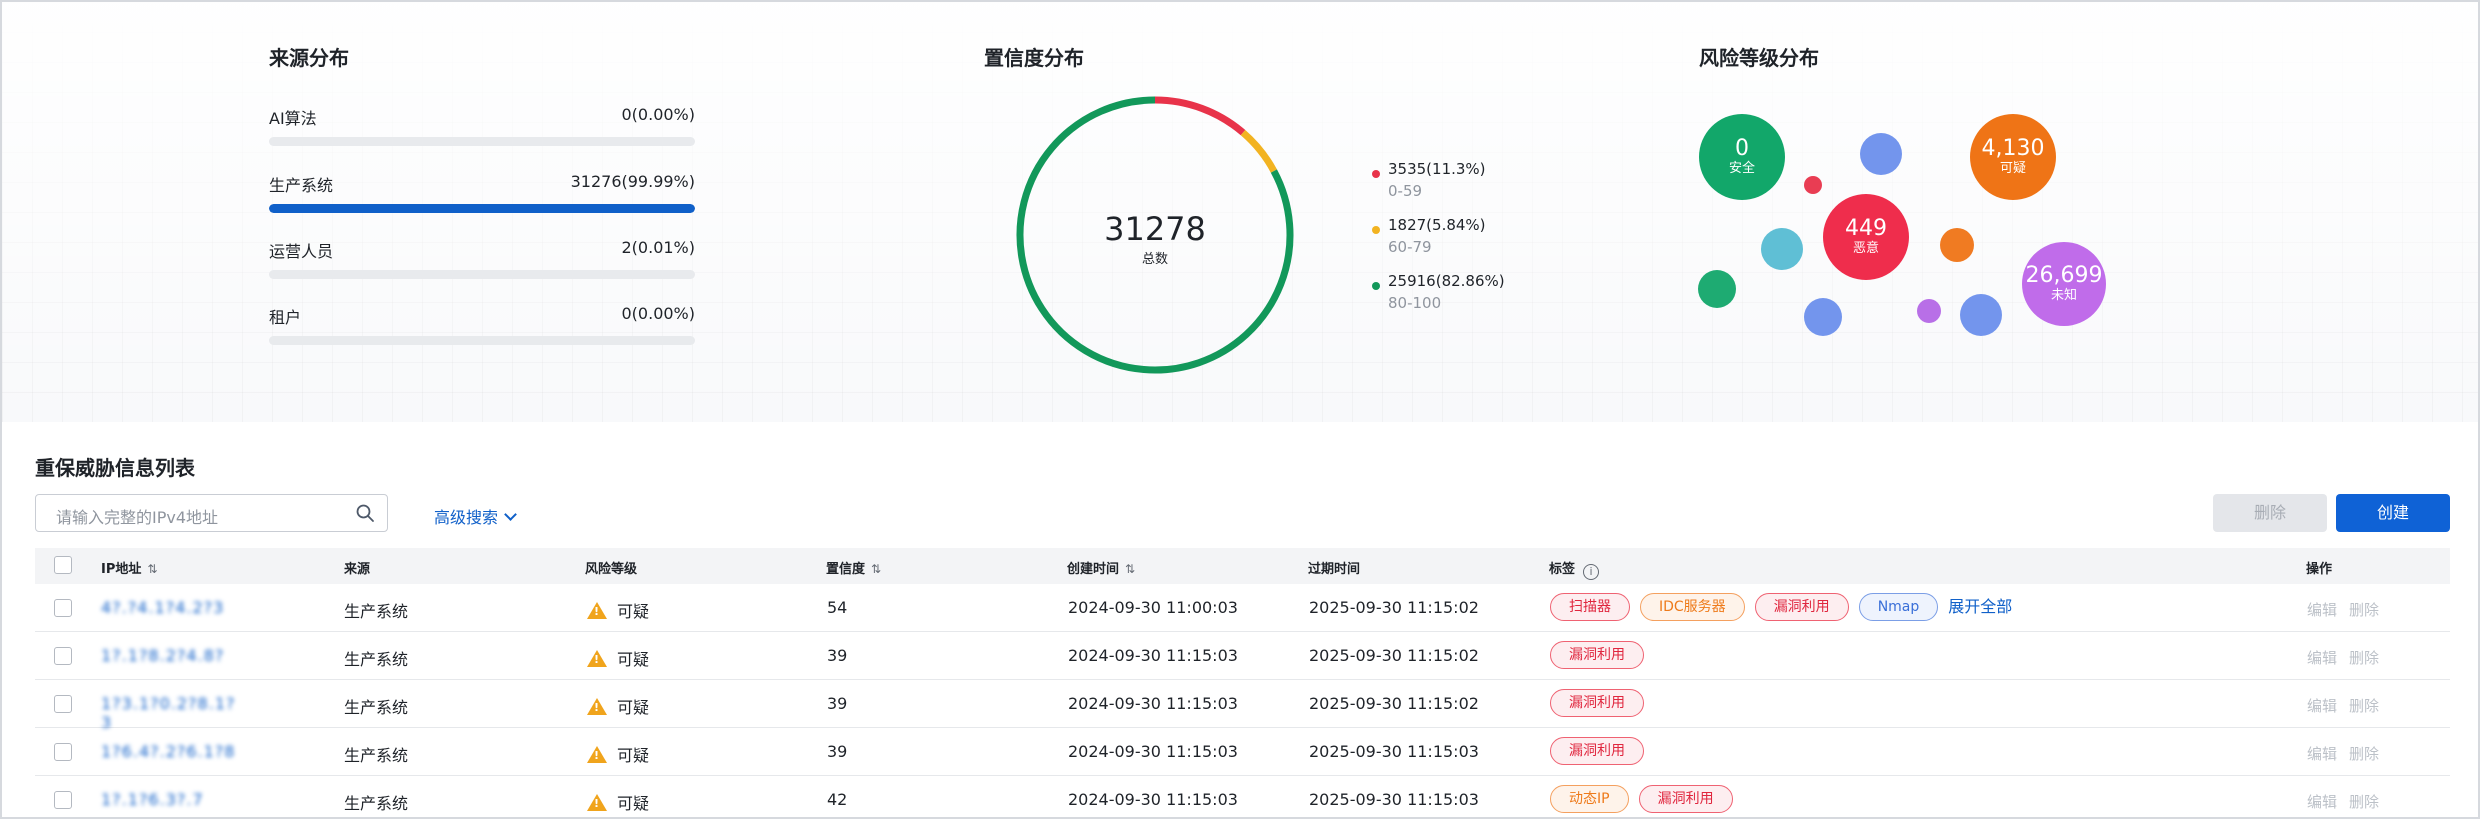  I want to click on col-ip: IP地址 ⇅, so click(129, 567).